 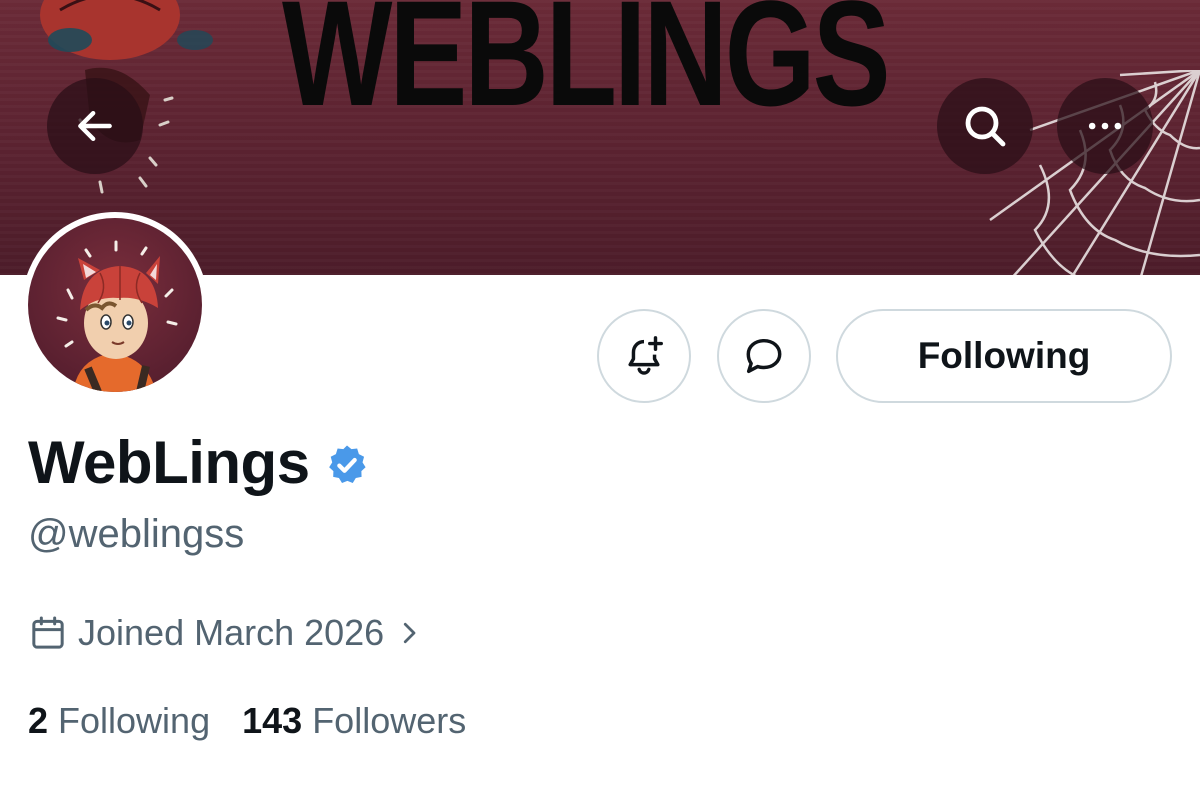 I want to click on follow-stats: 2 Following 143 Followers, so click(x=247, y=721).